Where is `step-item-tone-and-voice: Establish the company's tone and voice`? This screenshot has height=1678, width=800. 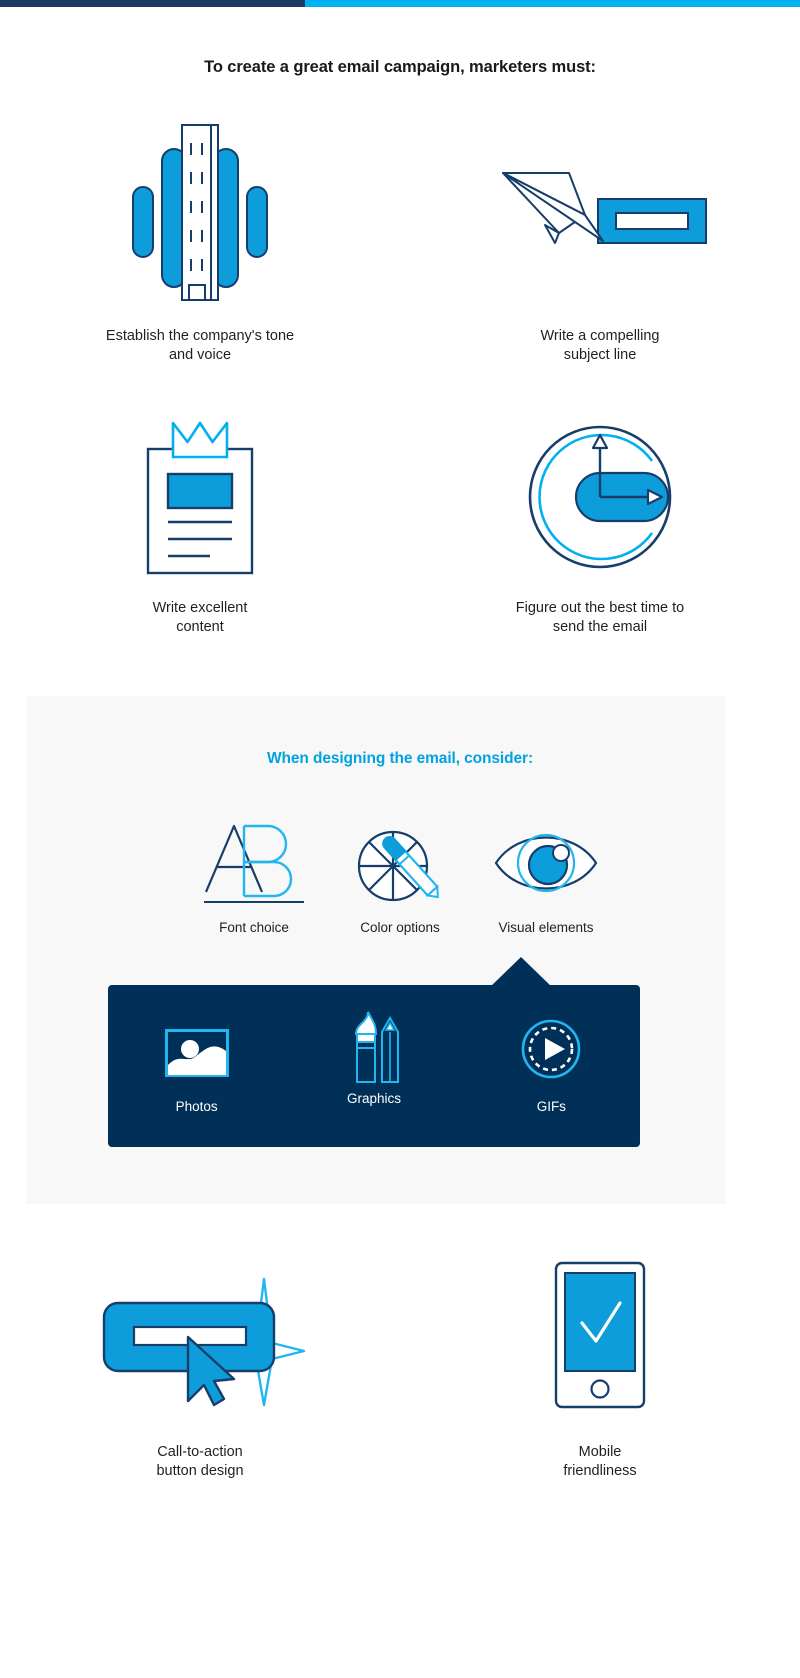
step-item-tone-and-voice: Establish the company's tone and voice is located at coordinates (200, 242).